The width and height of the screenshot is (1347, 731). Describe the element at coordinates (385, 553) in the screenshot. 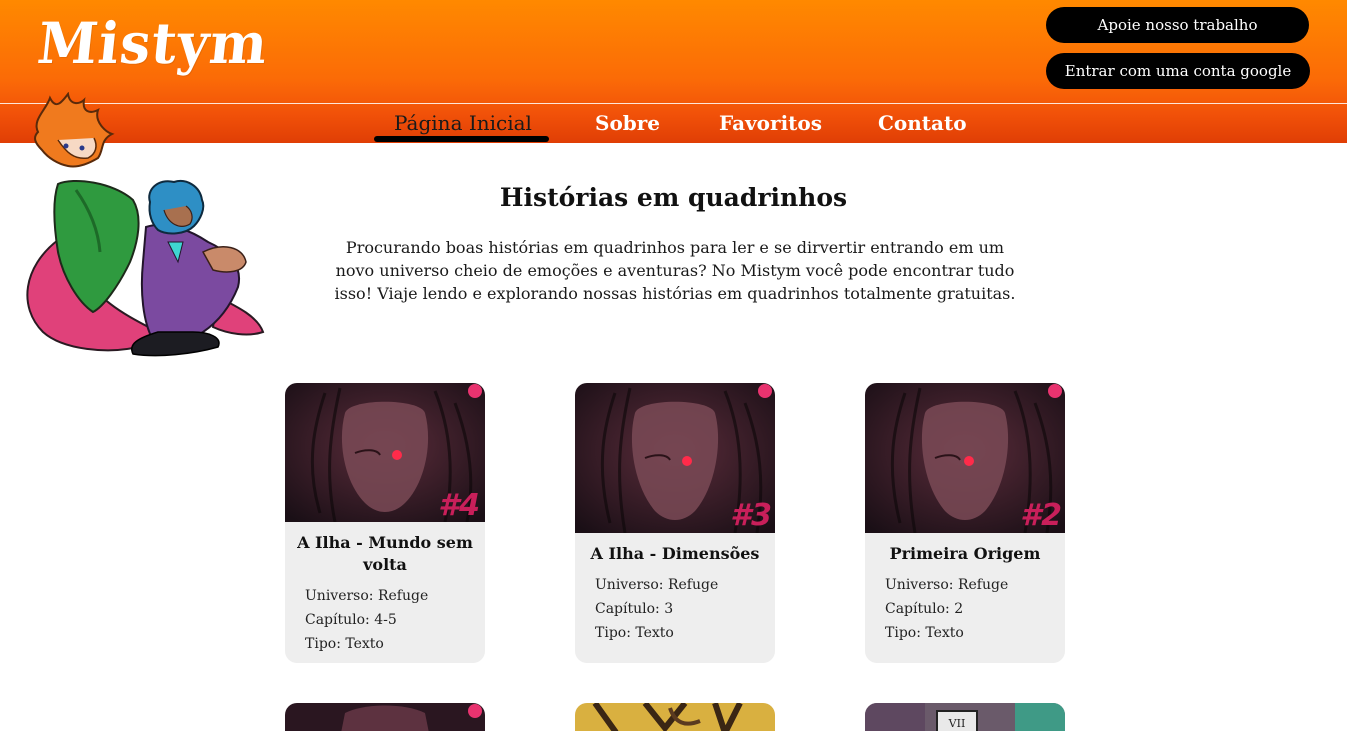

I see `comic-title: A Ilha - Mundo sem volta` at that location.